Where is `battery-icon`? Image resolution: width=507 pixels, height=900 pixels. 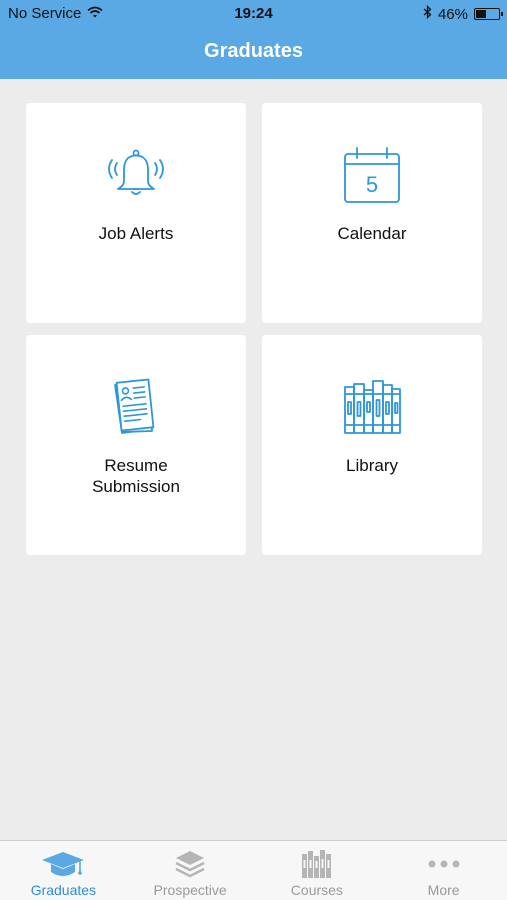
battery-icon is located at coordinates (488, 14).